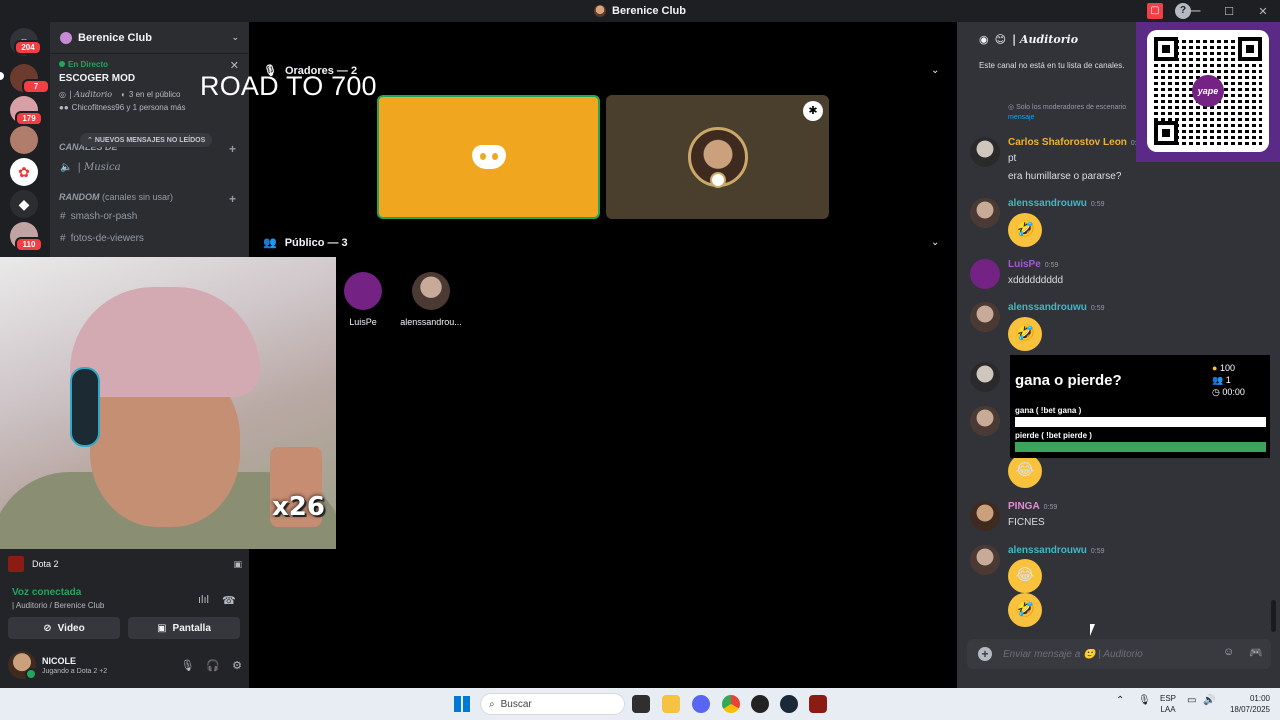 The image size is (1280, 720). Describe the element at coordinates (2, 76) in the screenshot. I see `server-pip` at that location.